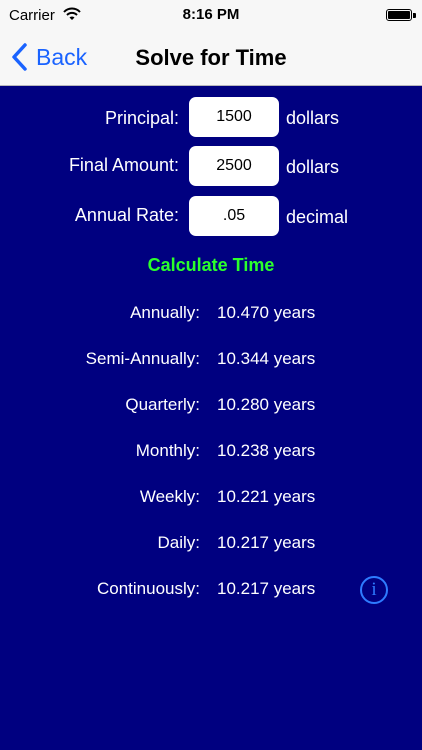 The height and width of the screenshot is (750, 422). Describe the element at coordinates (178, 542) in the screenshot. I see `result-label-daily: Daily:` at that location.